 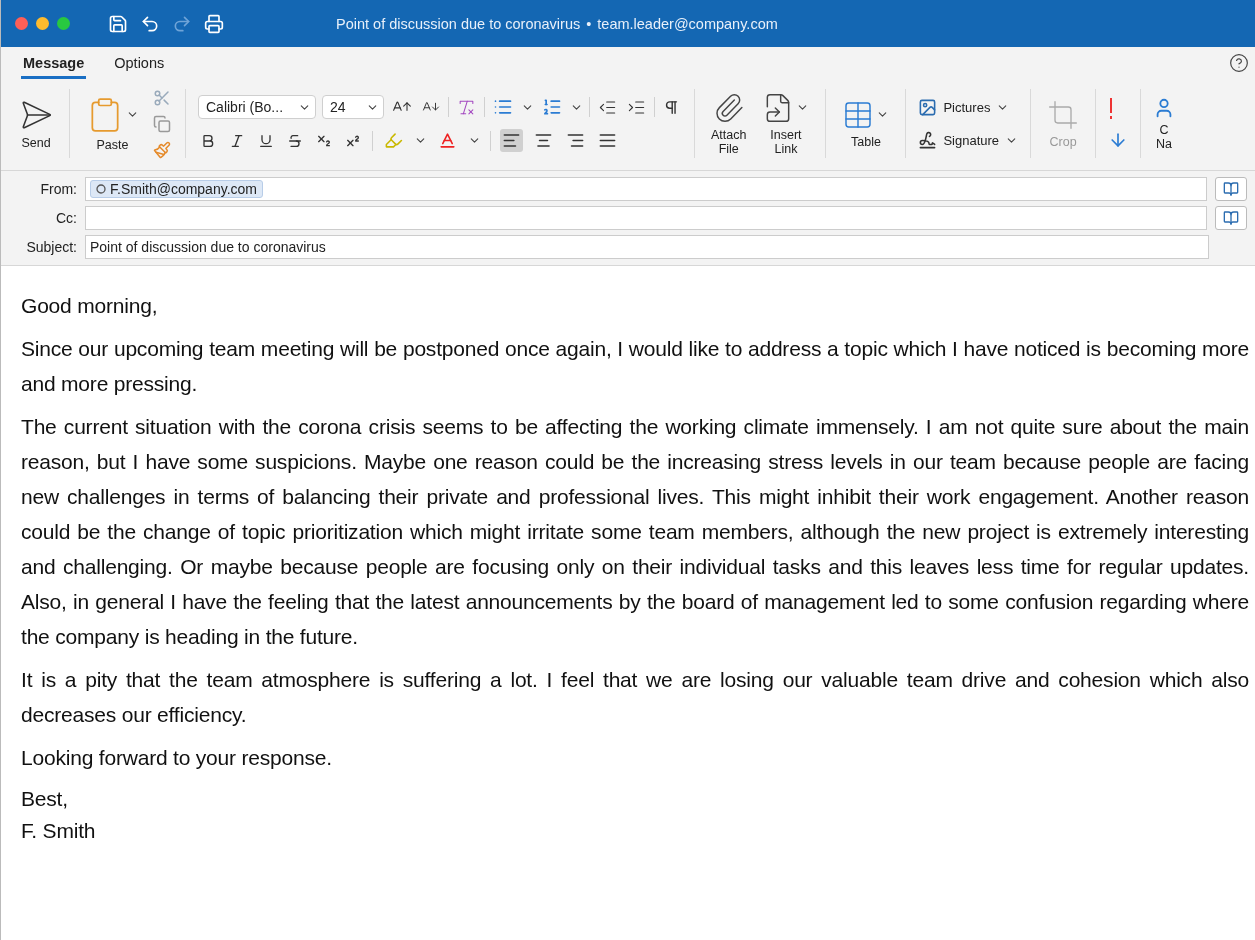 What do you see at coordinates (51, 247) in the screenshot?
I see `field-label: Subject:` at bounding box center [51, 247].